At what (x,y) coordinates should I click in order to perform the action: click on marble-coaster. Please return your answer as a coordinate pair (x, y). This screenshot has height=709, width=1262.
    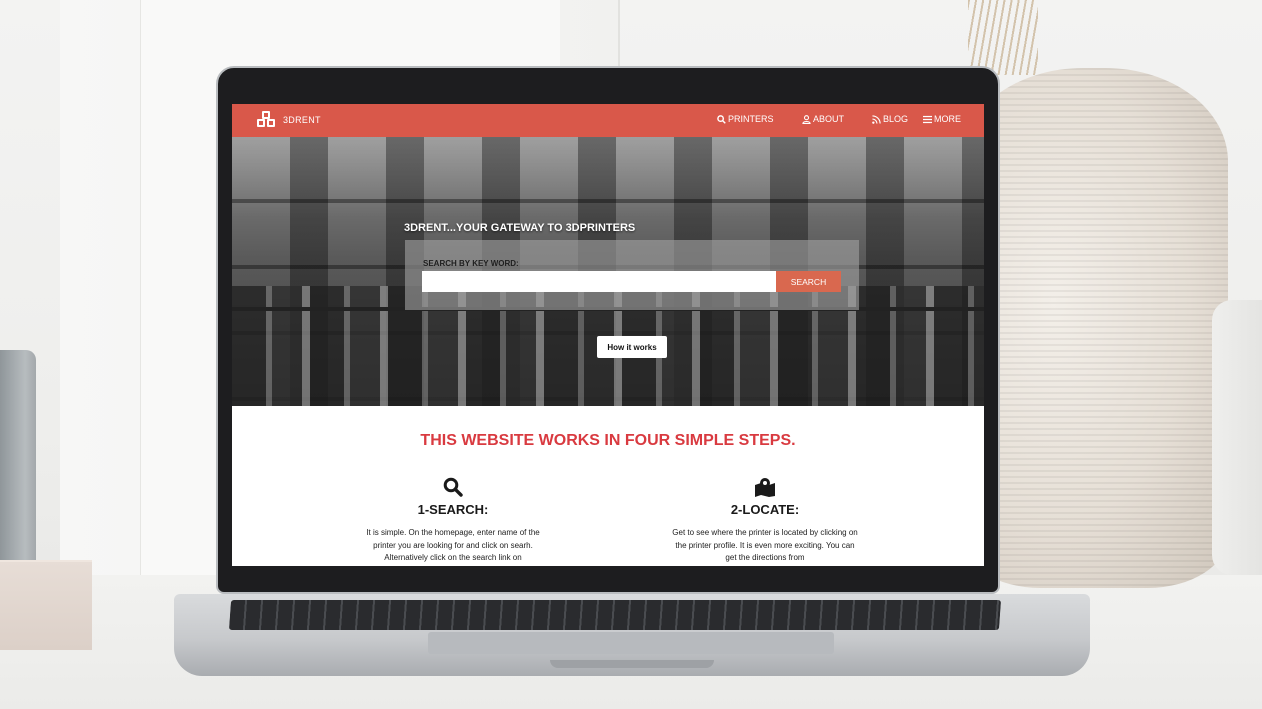
    Looking at the image, I should click on (46, 605).